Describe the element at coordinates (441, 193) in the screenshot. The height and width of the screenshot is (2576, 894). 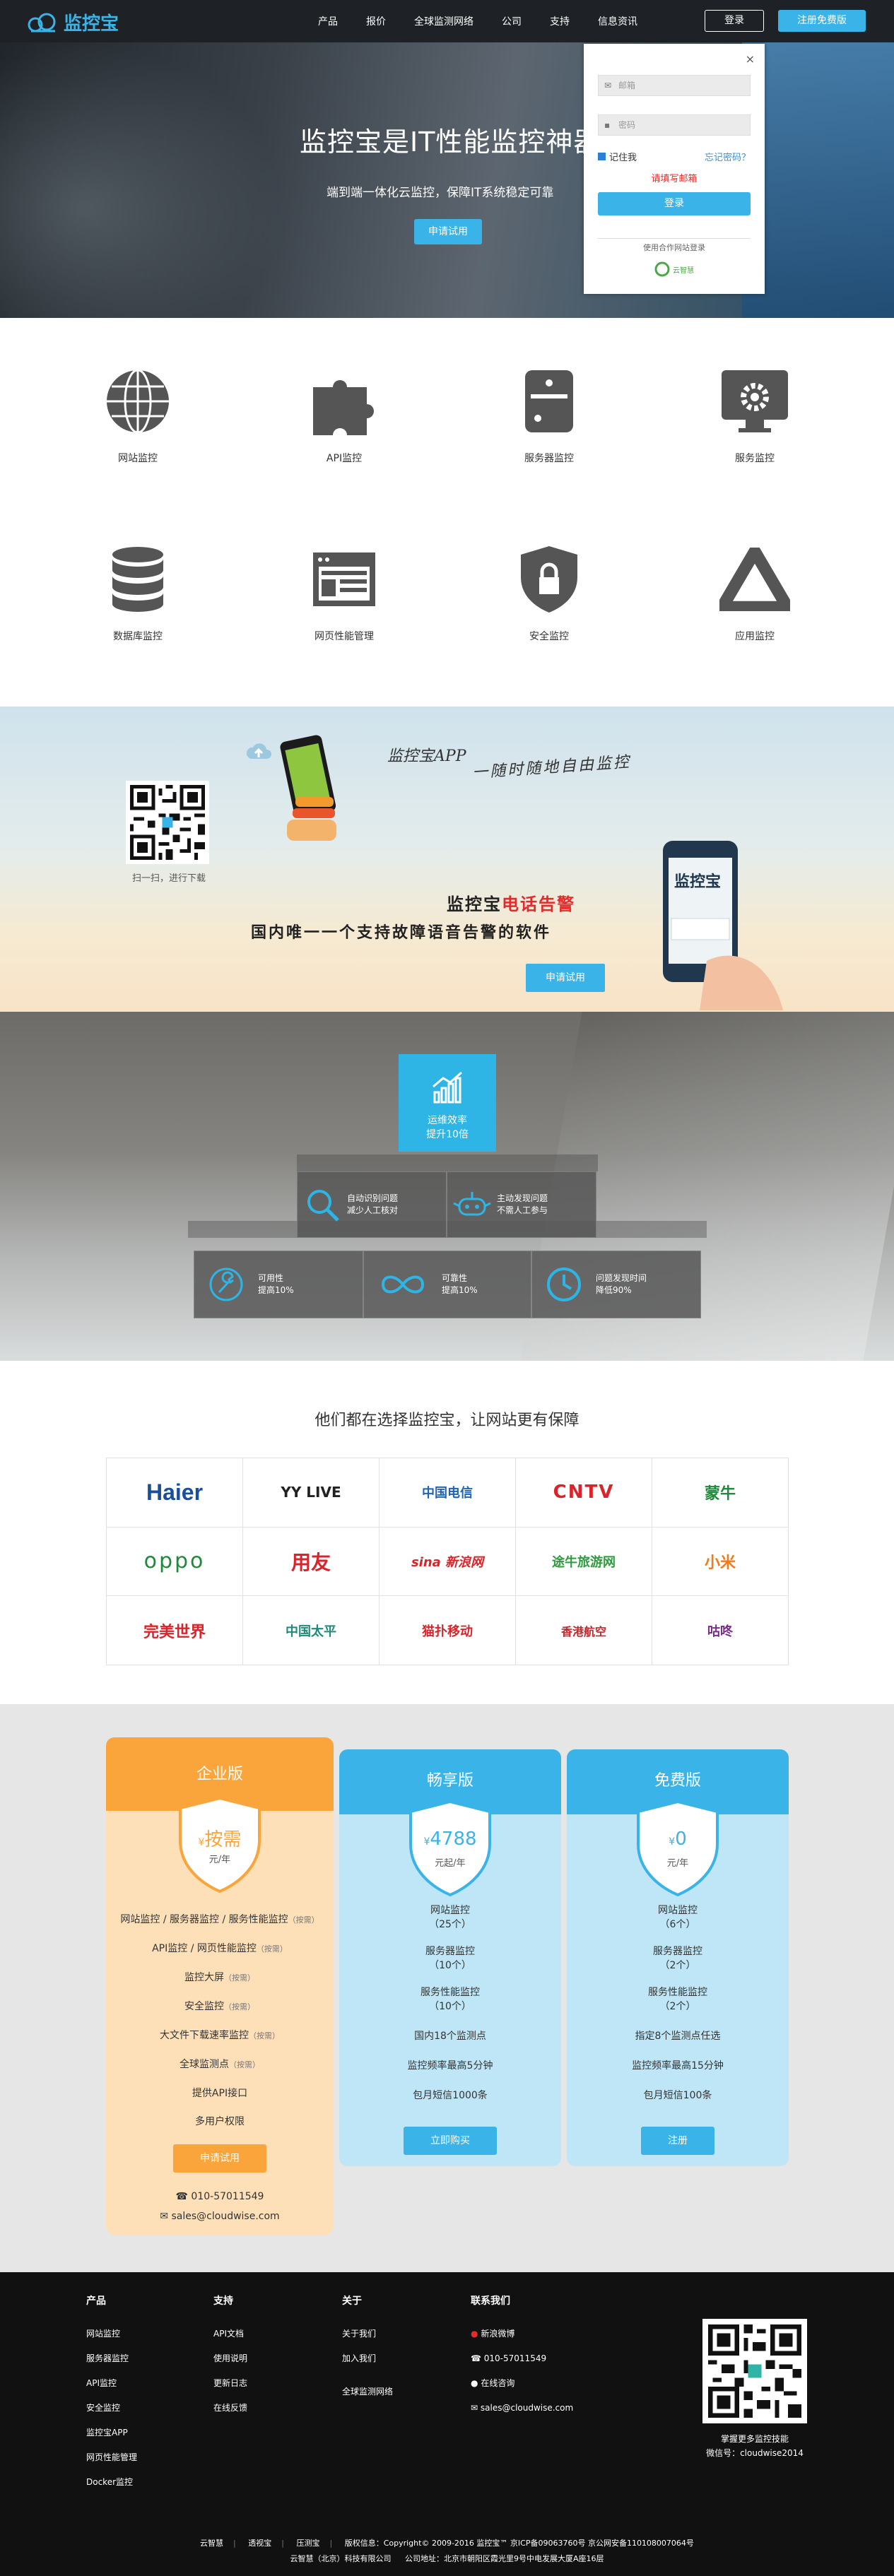
I see `hero-subtitle: 端到端一体化云监控，保障IT系统稳定可靠` at that location.